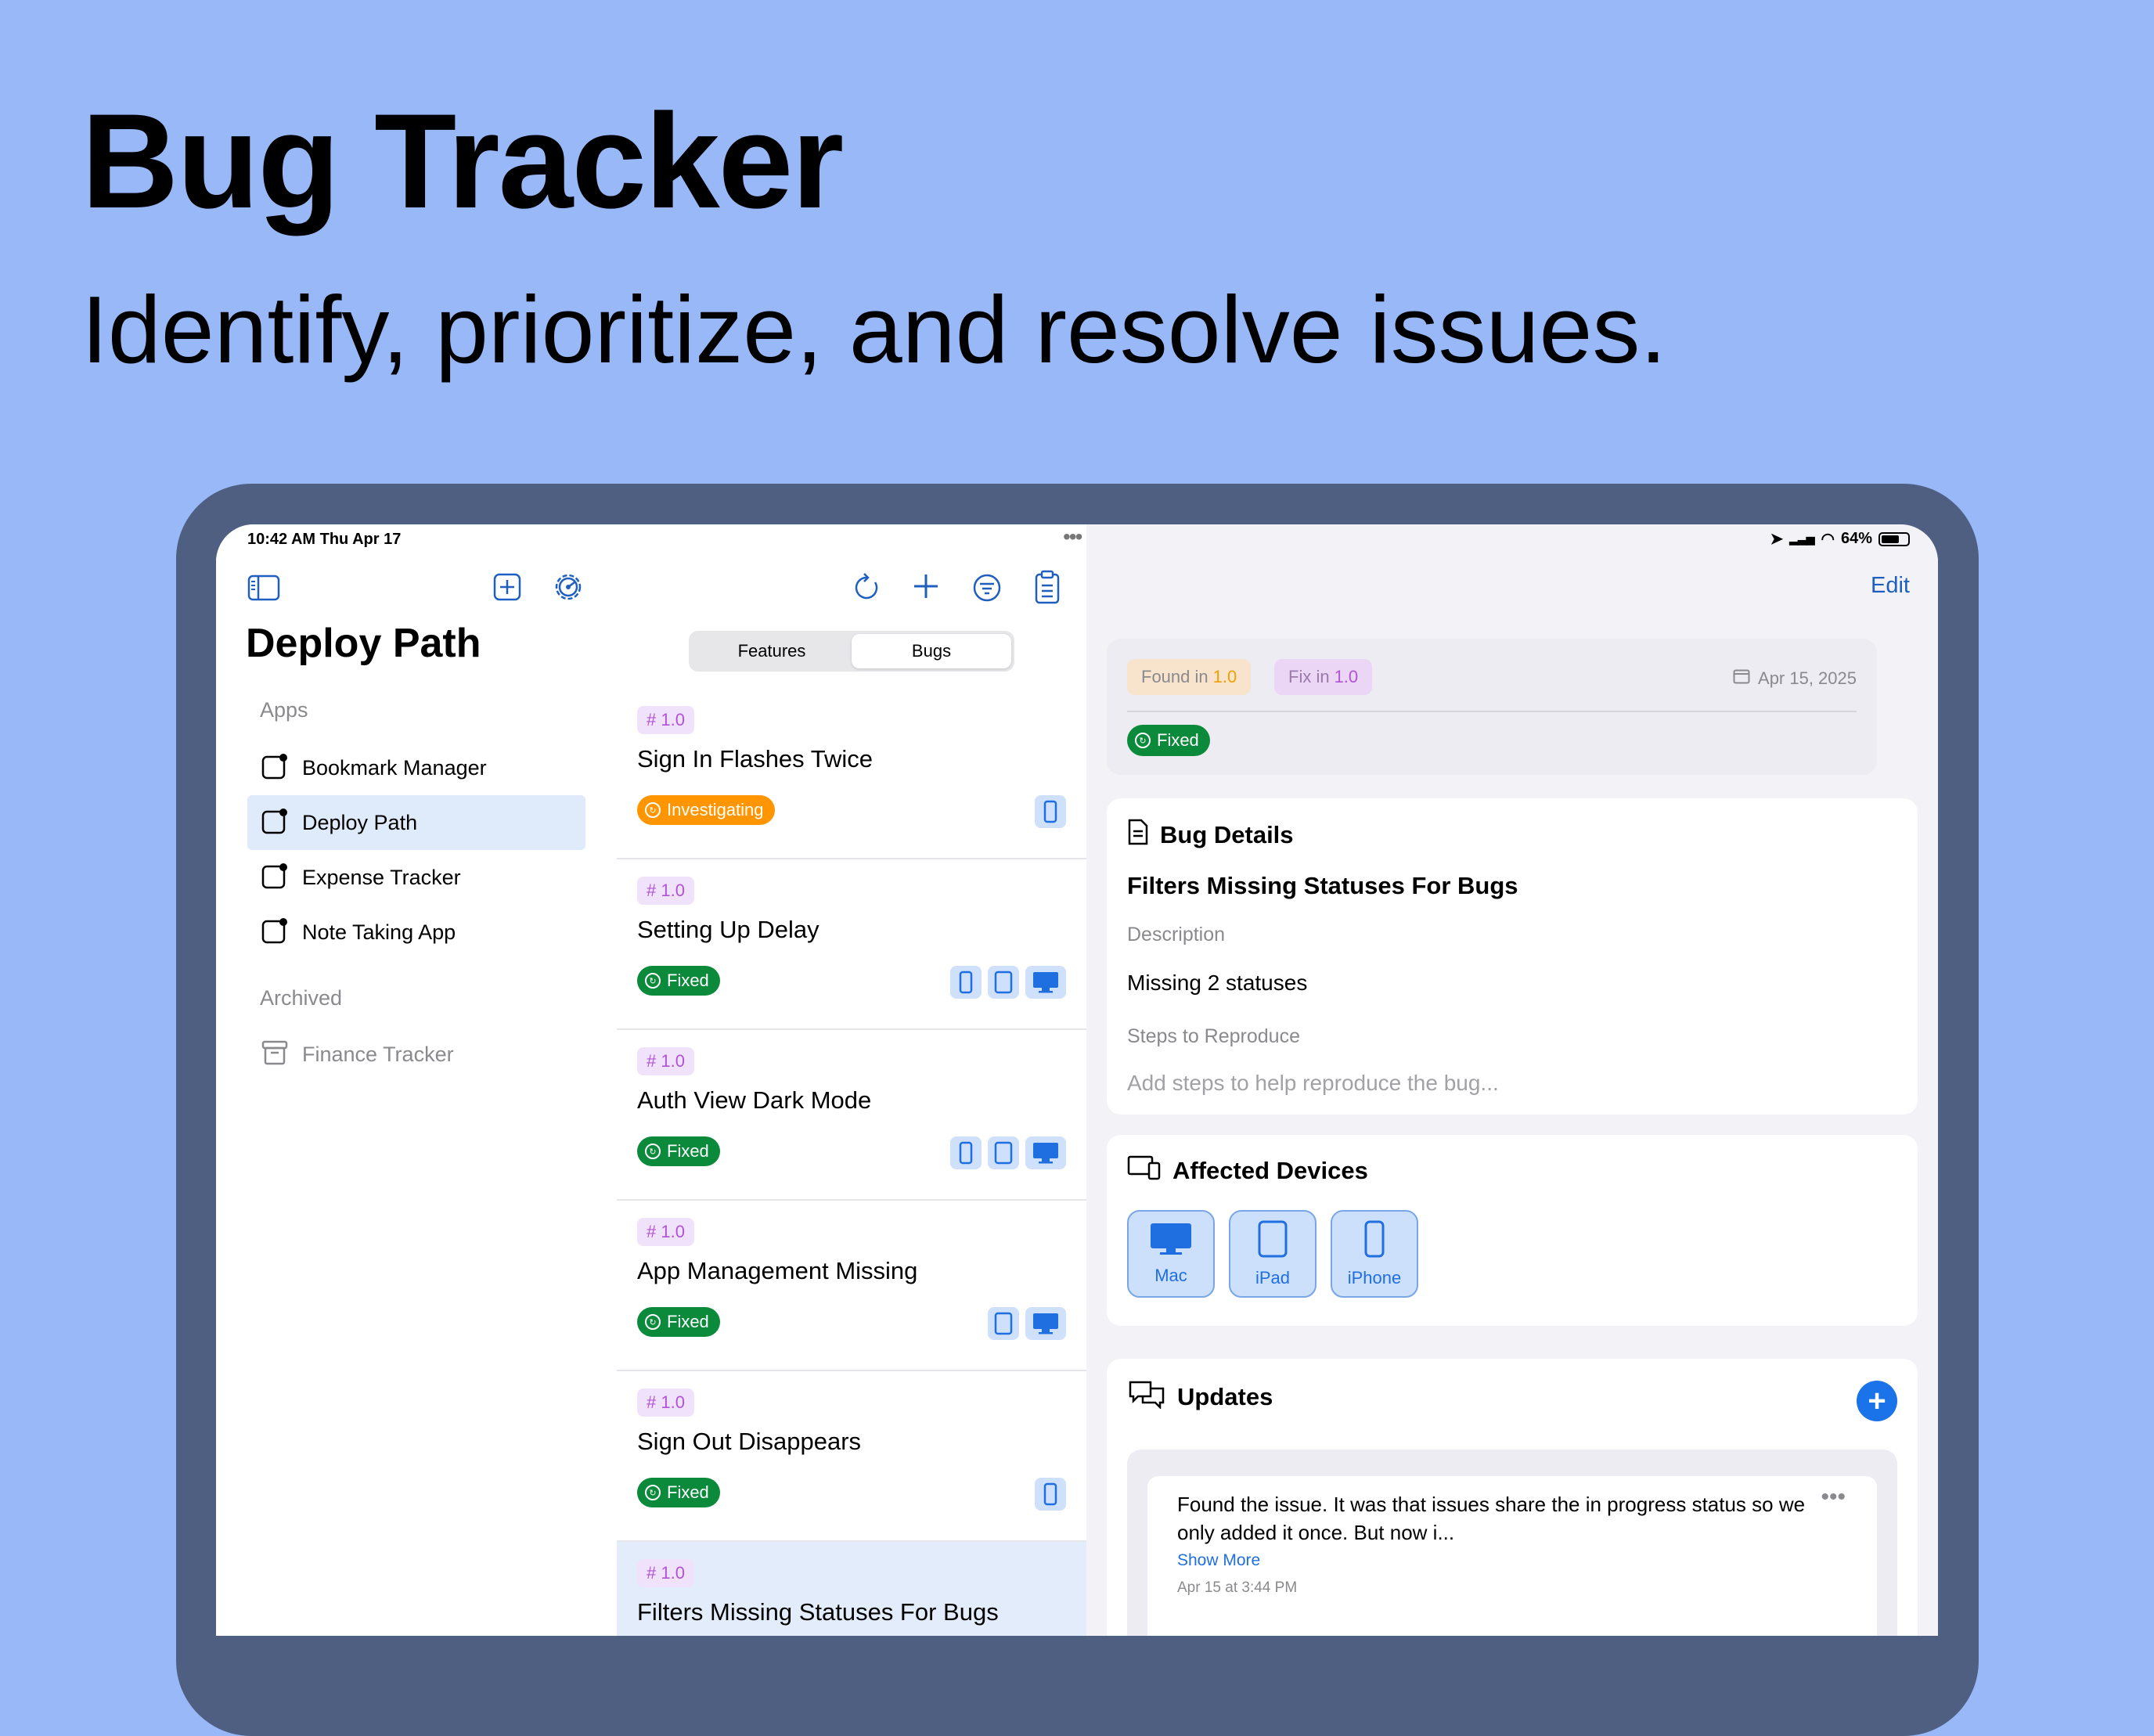 Image resolution: width=2154 pixels, height=1736 pixels. I want to click on segmented-control: Features Bugs, so click(852, 651).